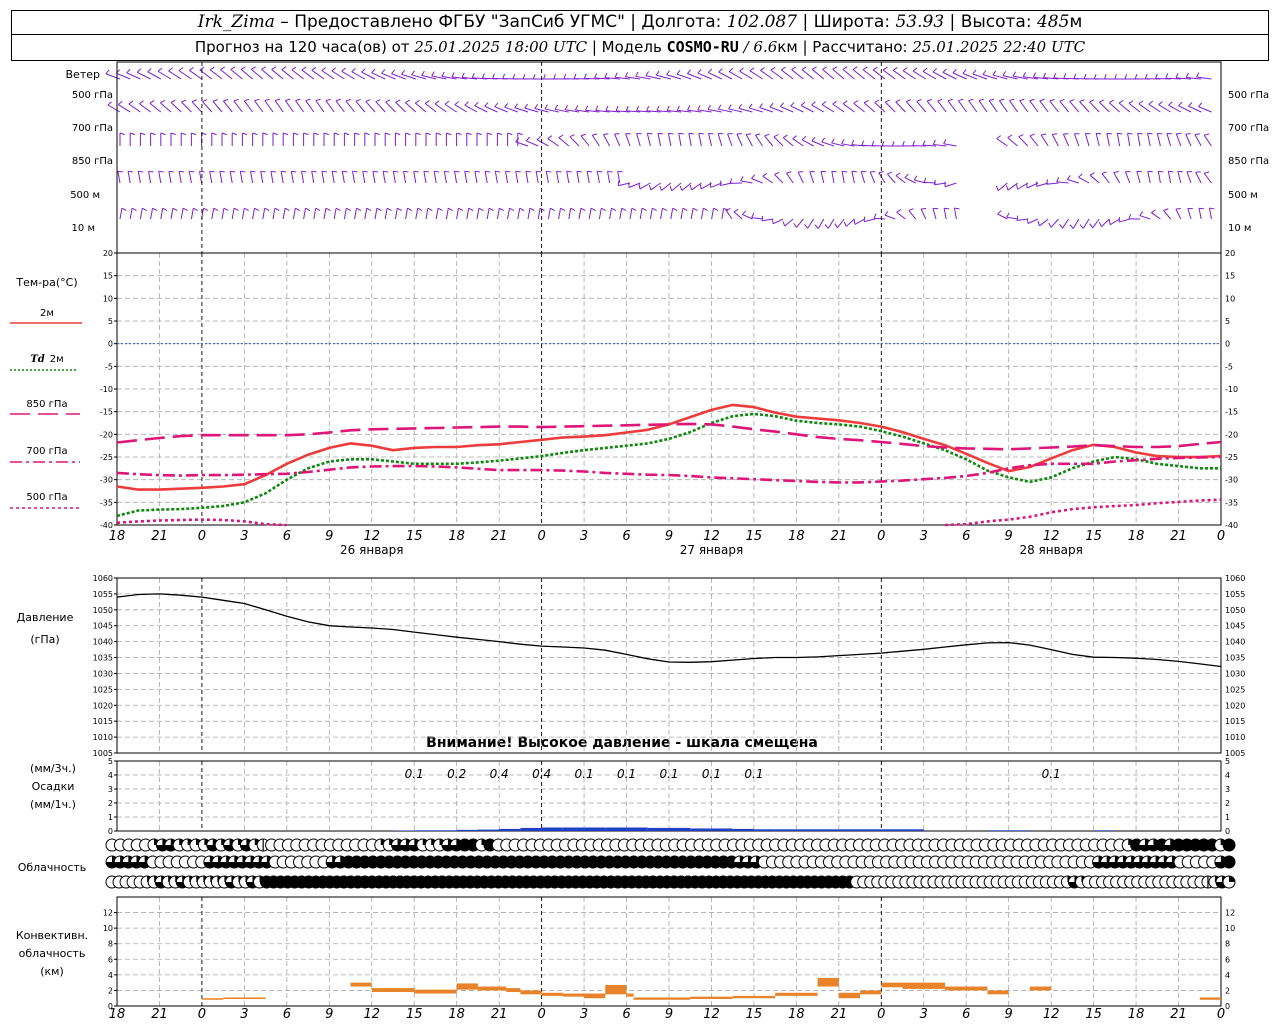 This screenshot has width=1280, height=1024. Describe the element at coordinates (669, 953) in the screenshot. I see `convective-axes: 12 1210 108 86 64 42 20 0` at that location.